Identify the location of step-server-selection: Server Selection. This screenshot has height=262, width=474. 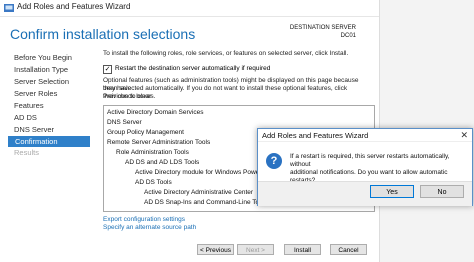
(41, 81).